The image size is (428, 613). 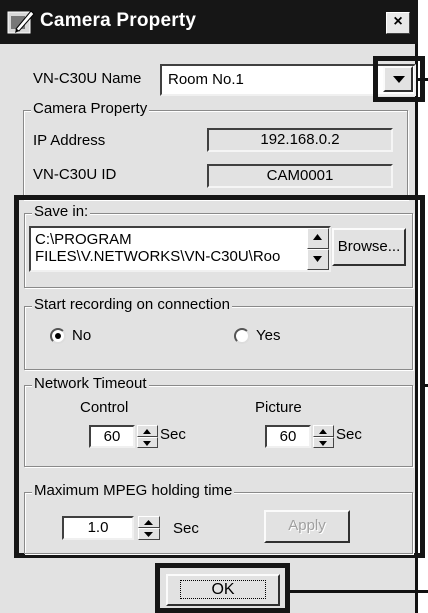 I want to click on dropdown-button, so click(x=398, y=79).